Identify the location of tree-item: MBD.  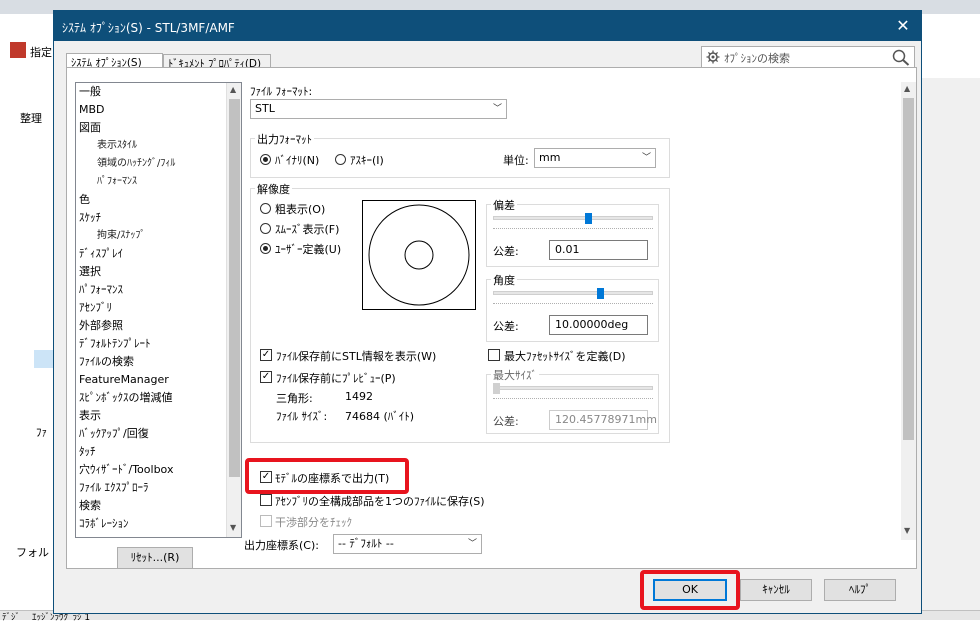
(92, 110).